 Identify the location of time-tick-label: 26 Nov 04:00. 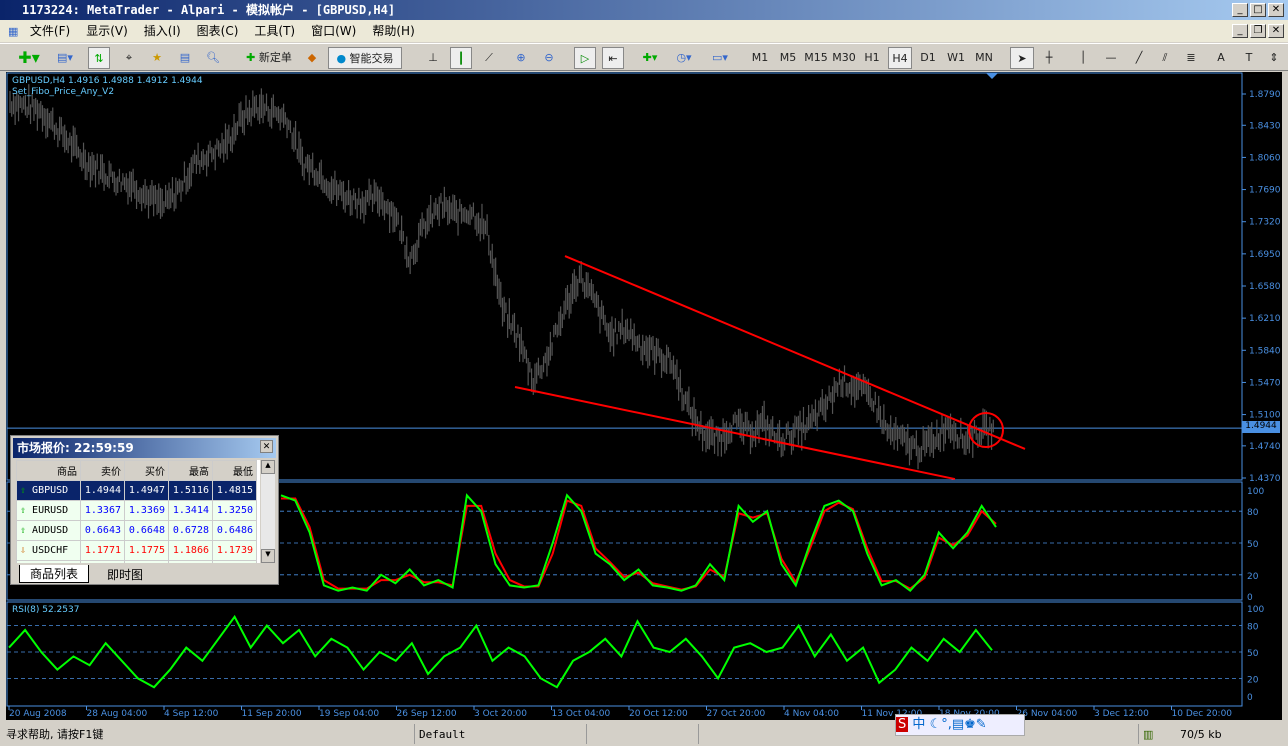
(1047, 714).